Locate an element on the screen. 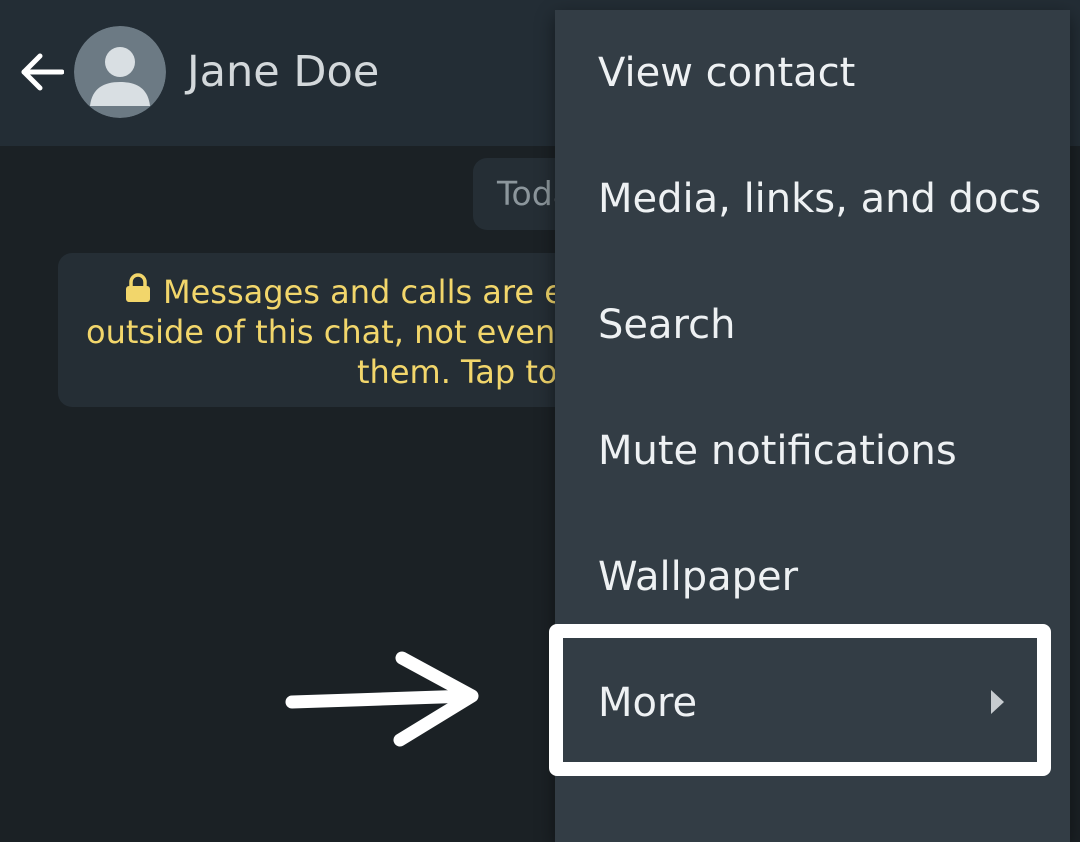 The width and height of the screenshot is (1080, 842). menu-item-label: Media, links, and docs is located at coordinates (820, 199).